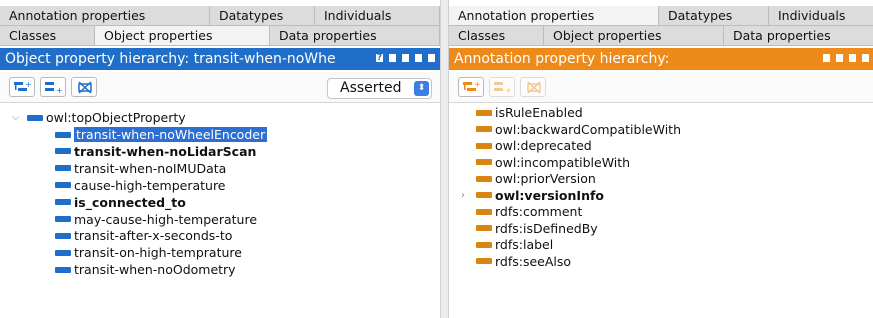 Image resolution: width=873 pixels, height=318 pixels. Describe the element at coordinates (155, 270) in the screenshot. I see `tree-item-label: transit-when-noOdometry` at that location.